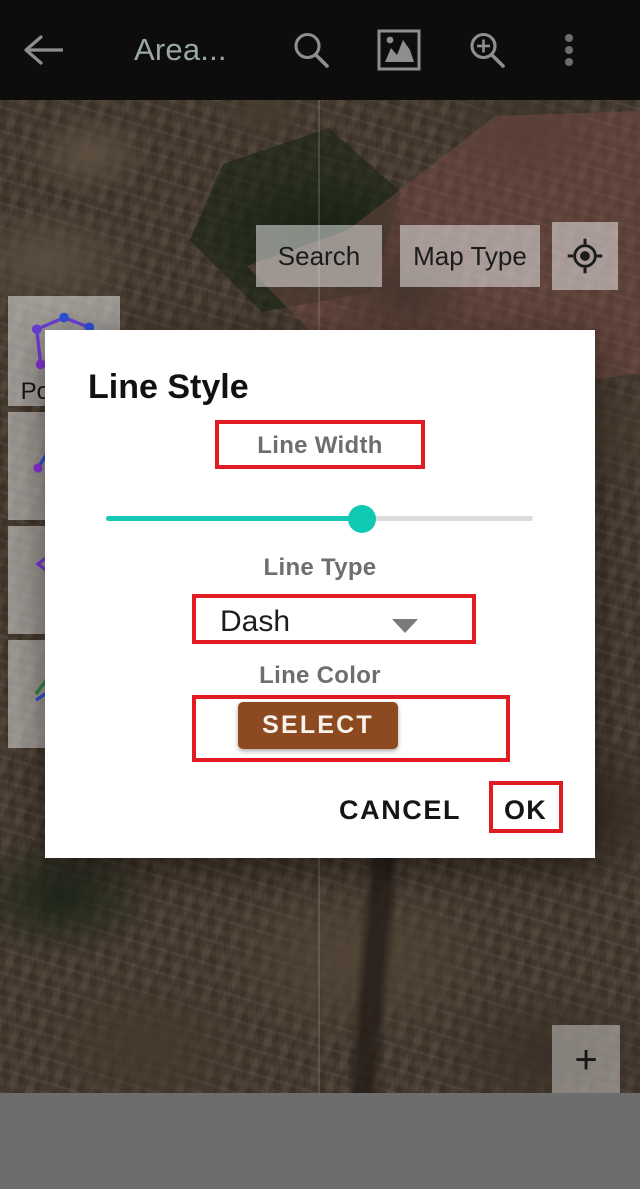 Image resolution: width=640 pixels, height=1189 pixels. What do you see at coordinates (336, 624) in the screenshot?
I see `line-type-dropdown: Dash` at bounding box center [336, 624].